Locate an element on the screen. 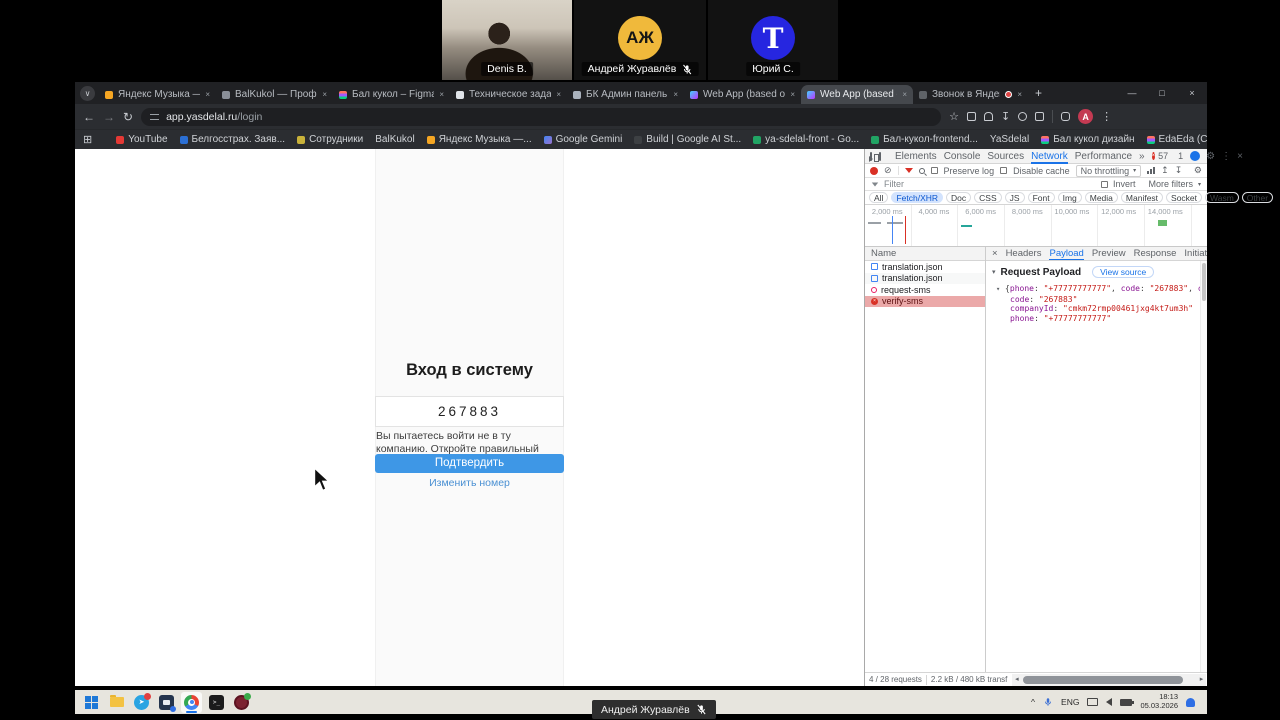  battery-icon is located at coordinates (1127, 702).